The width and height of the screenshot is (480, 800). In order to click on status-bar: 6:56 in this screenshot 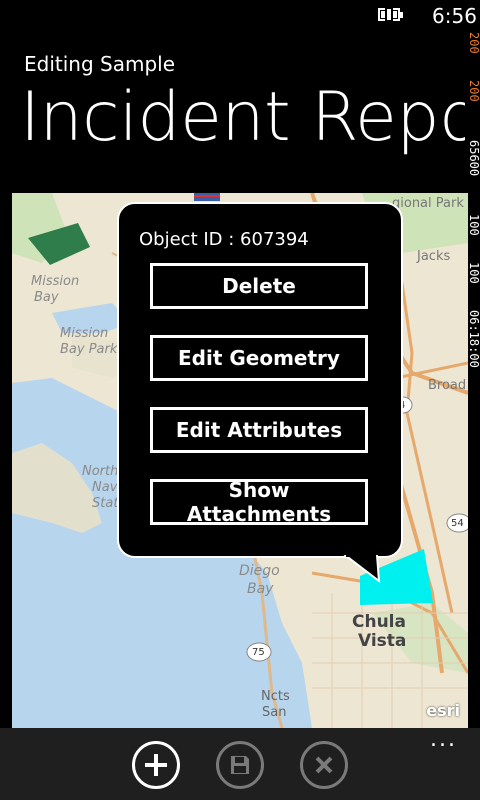, I will do `click(240, 16)`.